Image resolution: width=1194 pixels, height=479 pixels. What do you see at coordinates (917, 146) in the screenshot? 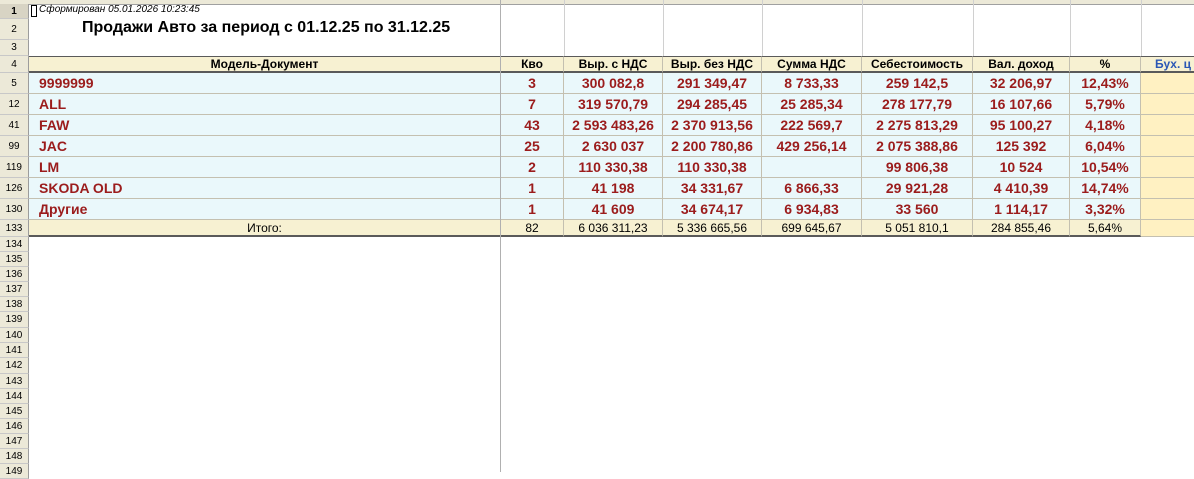
I see `table-cell-cost: 2 075 388,86` at bounding box center [917, 146].